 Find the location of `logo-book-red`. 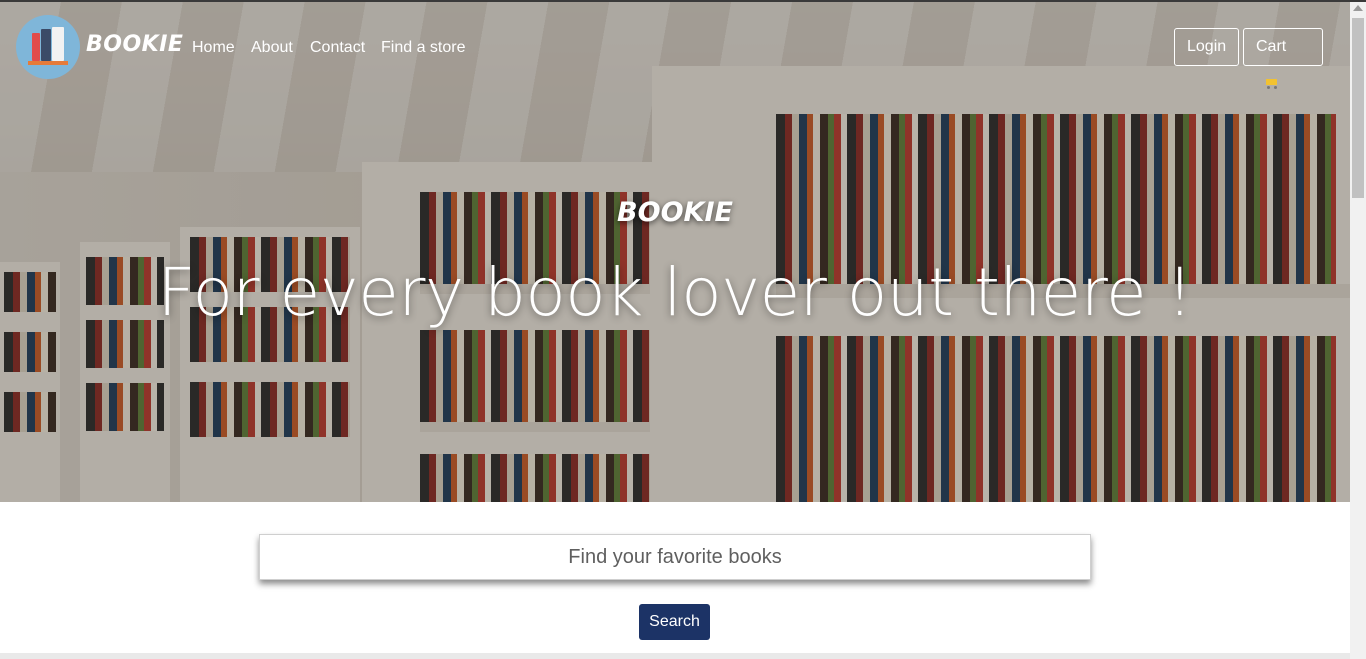

logo-book-red is located at coordinates (36, 47).